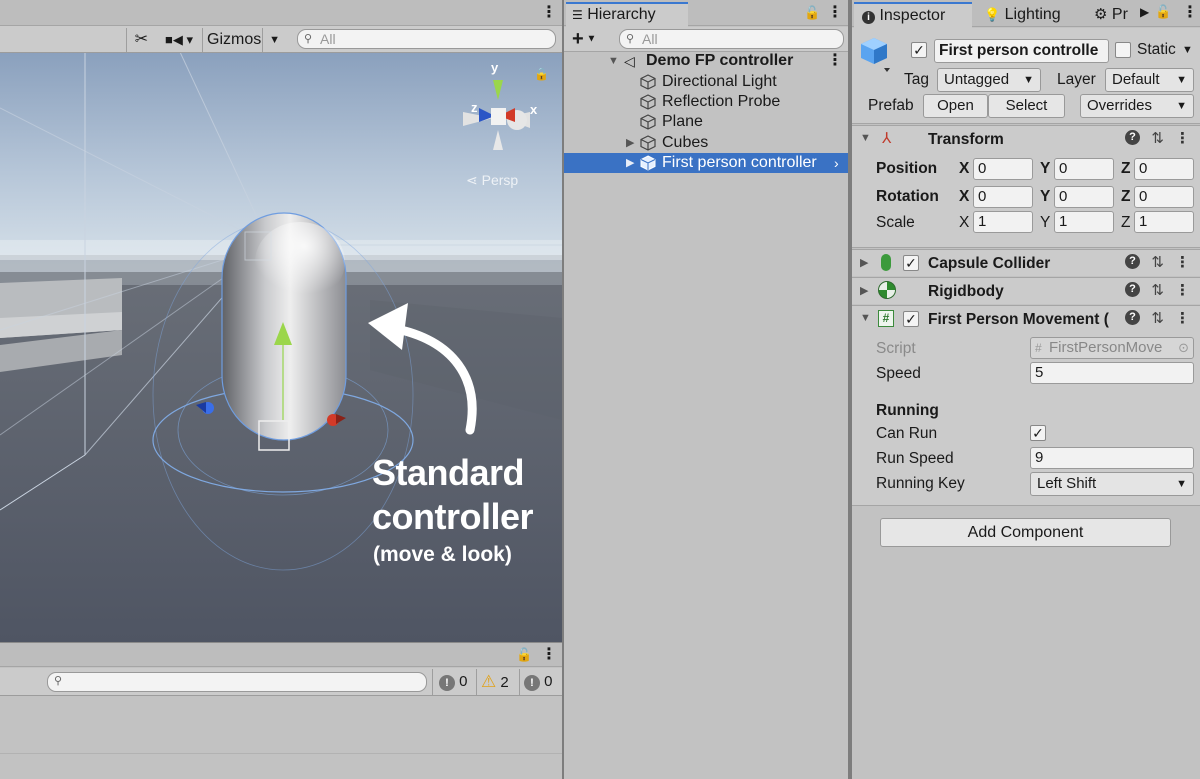 This screenshot has height=779, width=1200. What do you see at coordinates (426, 39) in the screenshot?
I see `scene-search-input: ⚲ All` at bounding box center [426, 39].